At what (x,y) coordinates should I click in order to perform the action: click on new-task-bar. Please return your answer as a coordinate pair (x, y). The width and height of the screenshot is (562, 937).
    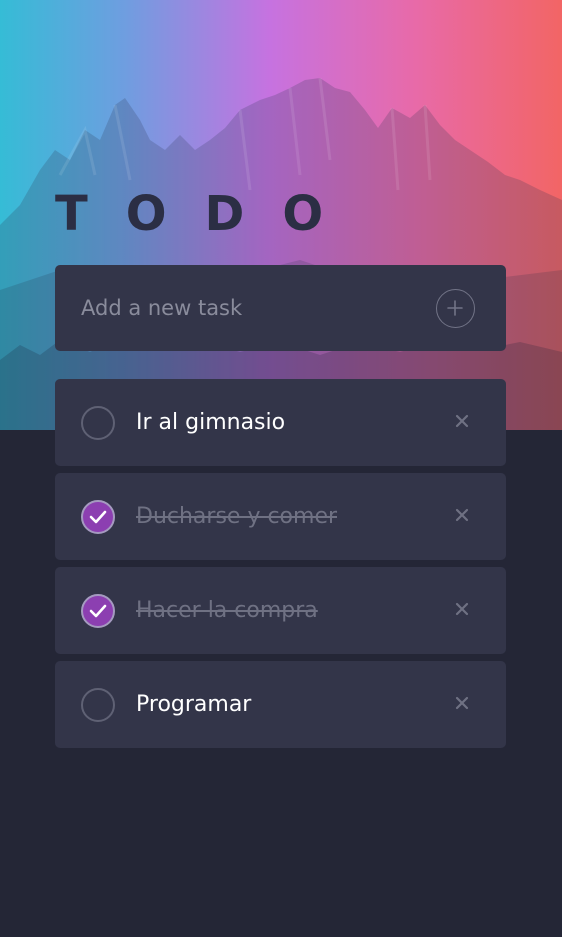
    Looking at the image, I should click on (280, 308).